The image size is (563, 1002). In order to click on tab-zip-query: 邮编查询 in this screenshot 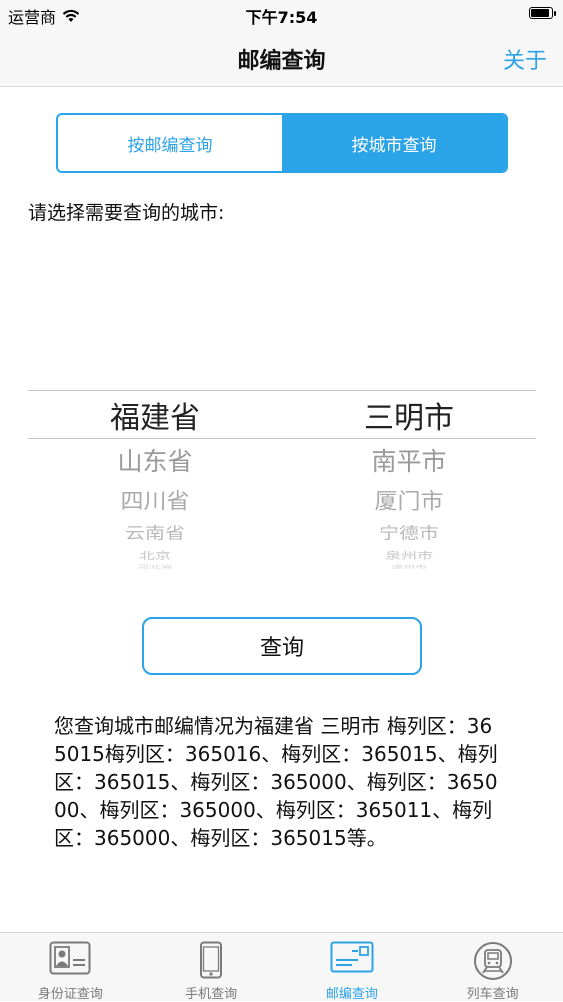, I will do `click(352, 967)`.